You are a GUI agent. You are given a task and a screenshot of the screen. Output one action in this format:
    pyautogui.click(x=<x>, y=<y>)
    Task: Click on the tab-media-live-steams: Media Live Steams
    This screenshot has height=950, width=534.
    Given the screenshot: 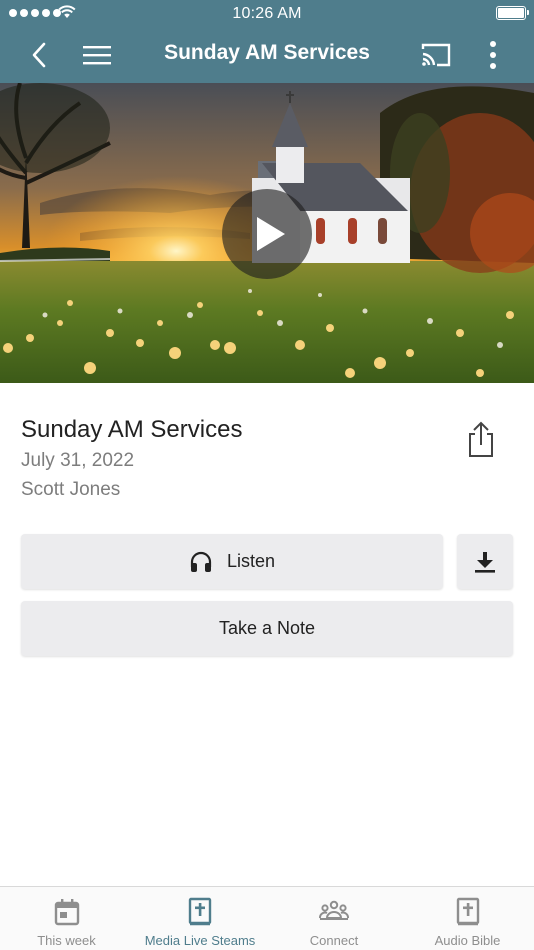 What is the action you would take?
    pyautogui.click(x=200, y=918)
    